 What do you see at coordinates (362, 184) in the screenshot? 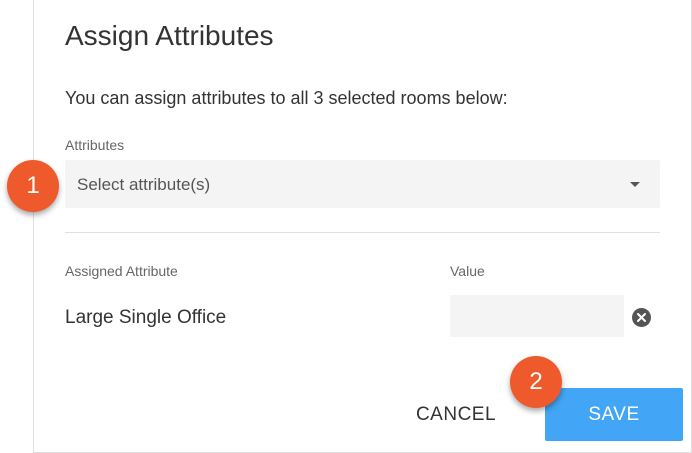
I see `attributes-select: Select attribute(s)` at bounding box center [362, 184].